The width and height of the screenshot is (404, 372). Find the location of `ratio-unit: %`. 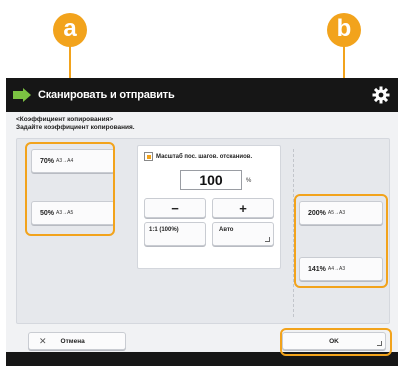

ratio-unit: % is located at coordinates (249, 181).